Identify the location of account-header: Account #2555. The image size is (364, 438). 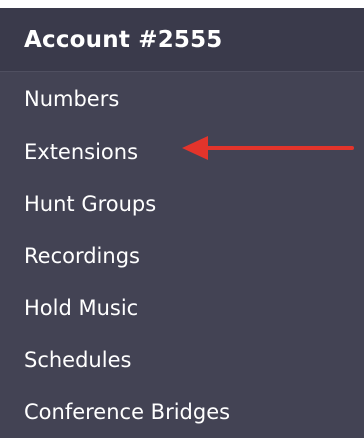
(182, 40).